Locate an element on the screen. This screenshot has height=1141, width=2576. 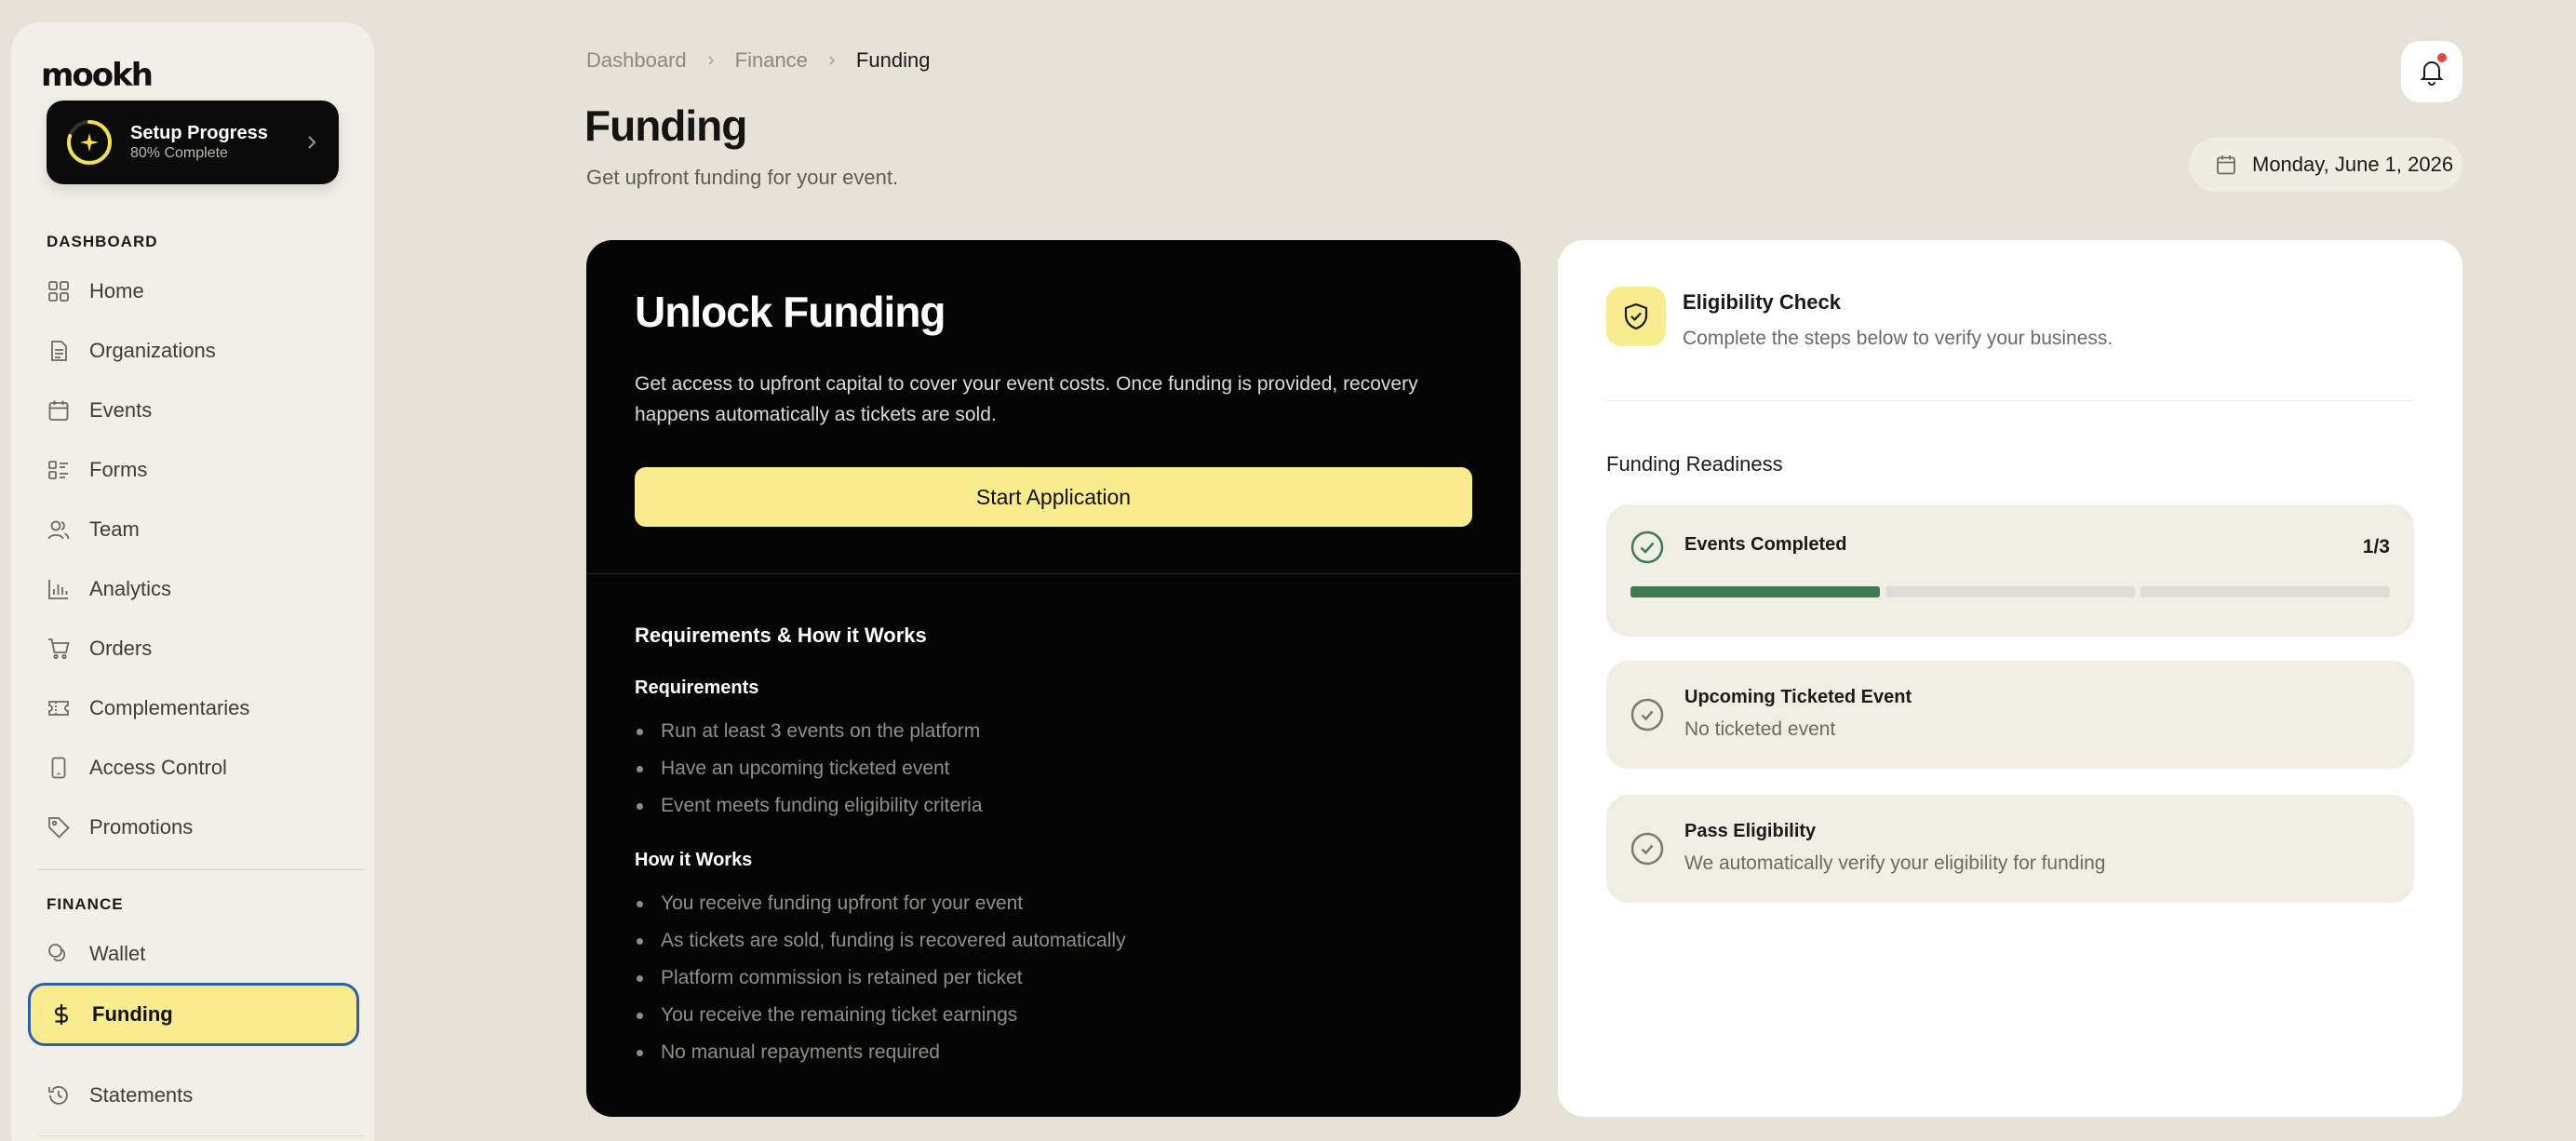
history-icon is located at coordinates (58, 1095).